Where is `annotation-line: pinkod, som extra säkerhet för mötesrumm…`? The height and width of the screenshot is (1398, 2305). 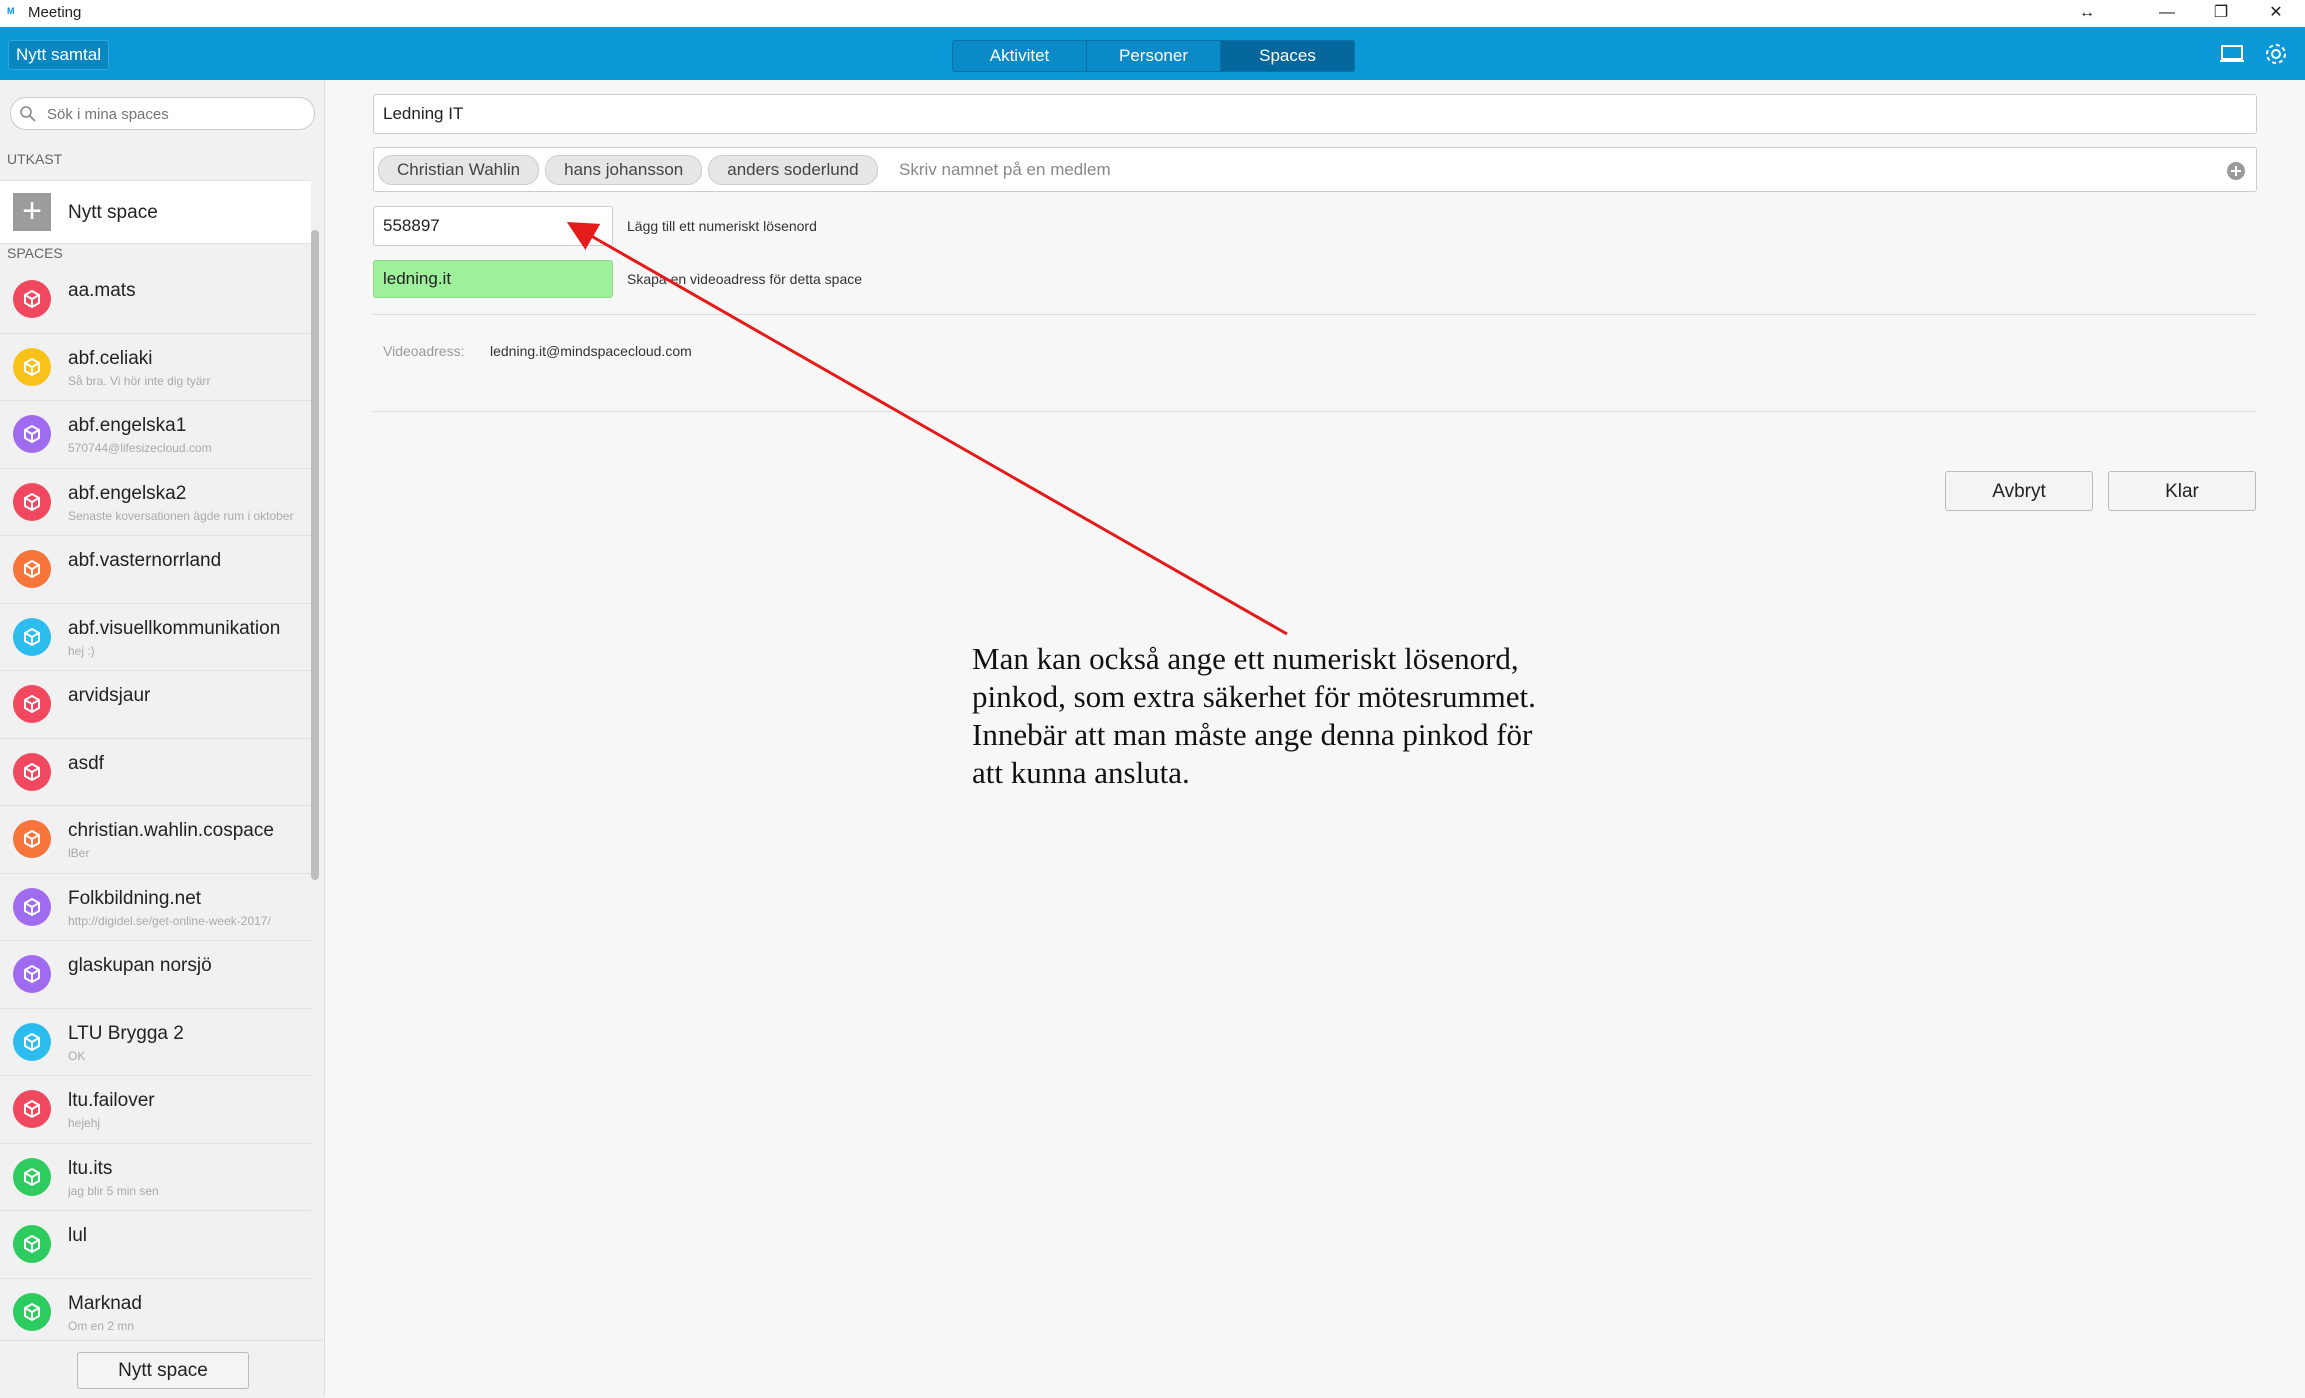
annotation-line: pinkod, som extra säkerhet för mötesrumm… is located at coordinates (1254, 696).